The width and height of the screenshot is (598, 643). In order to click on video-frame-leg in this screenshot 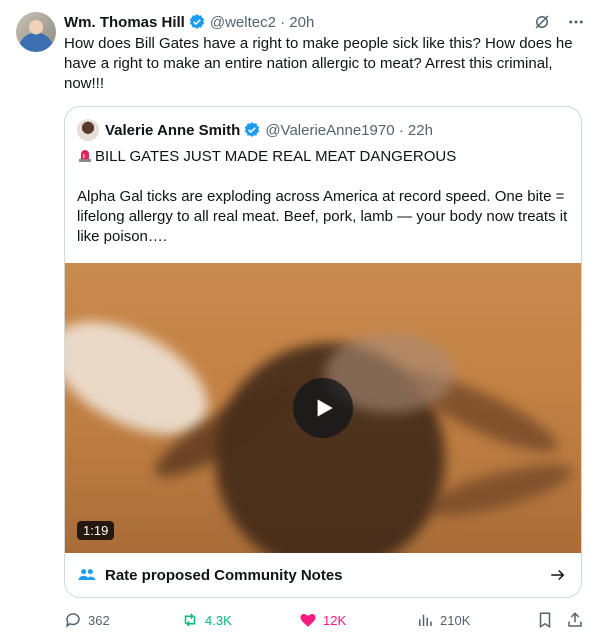, I will do `click(500, 490)`.